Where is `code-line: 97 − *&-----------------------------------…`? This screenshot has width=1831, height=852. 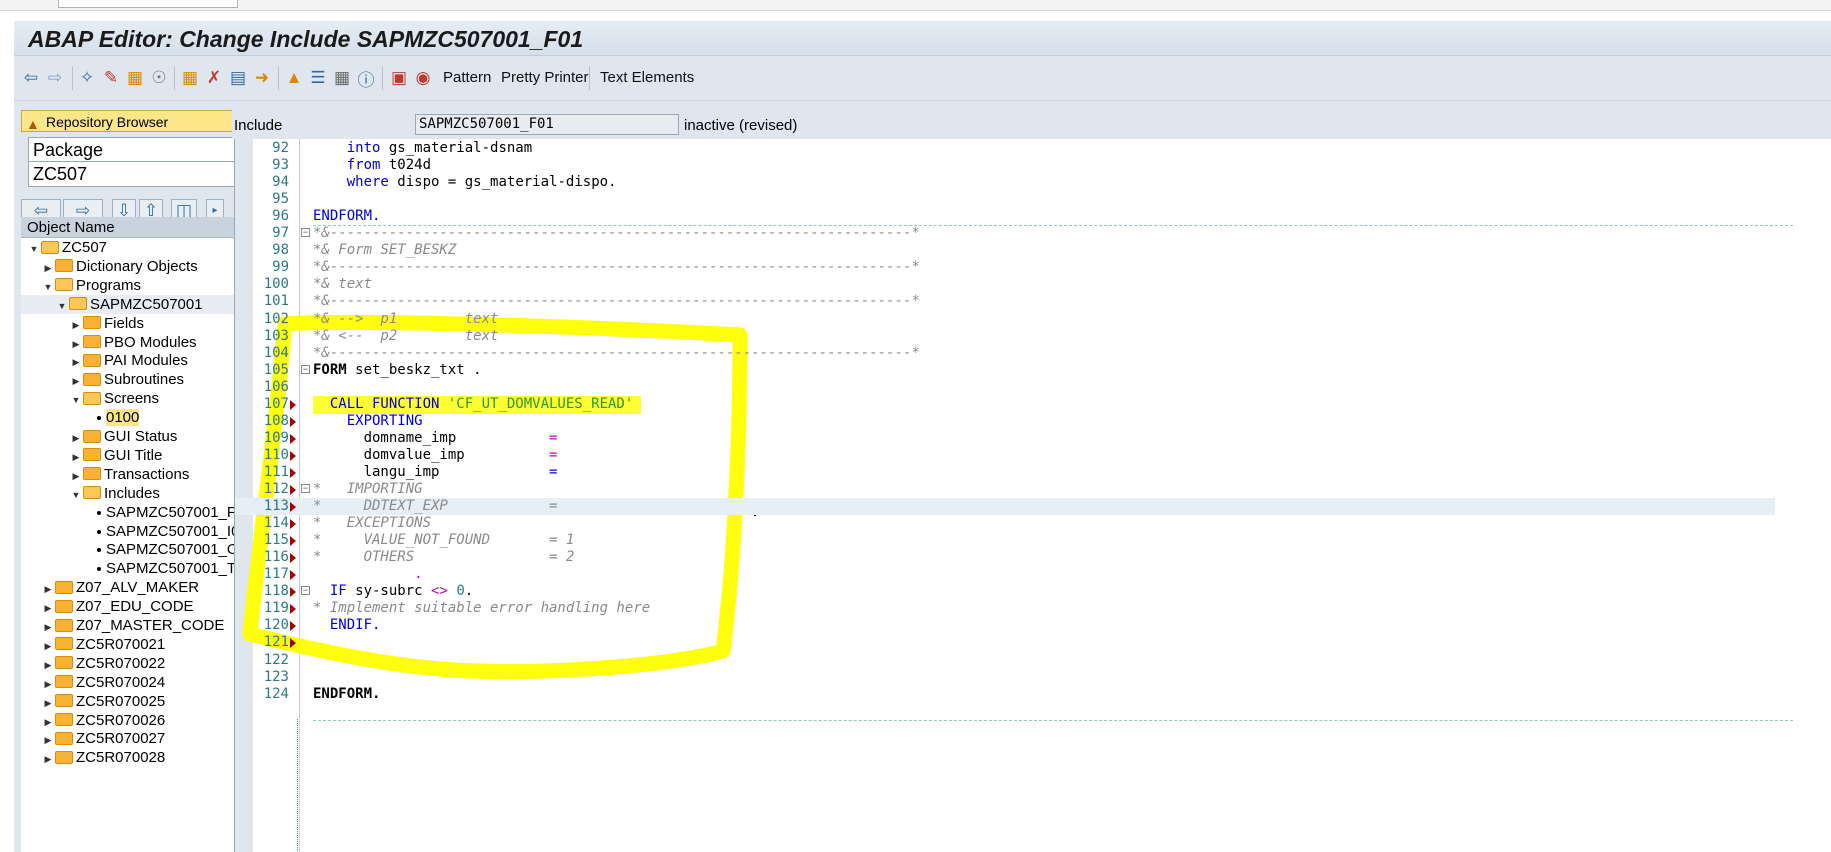 code-line: 97 − *&-----------------------------------… is located at coordinates (1005, 233).